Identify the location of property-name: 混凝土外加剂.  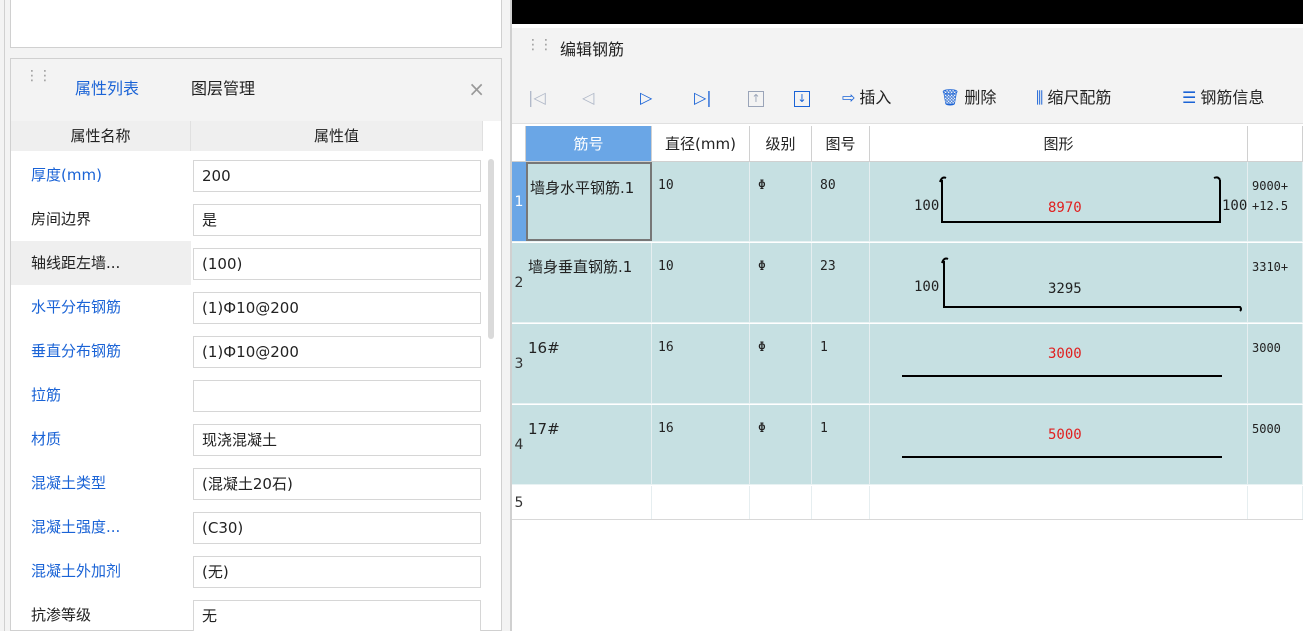
(76, 571).